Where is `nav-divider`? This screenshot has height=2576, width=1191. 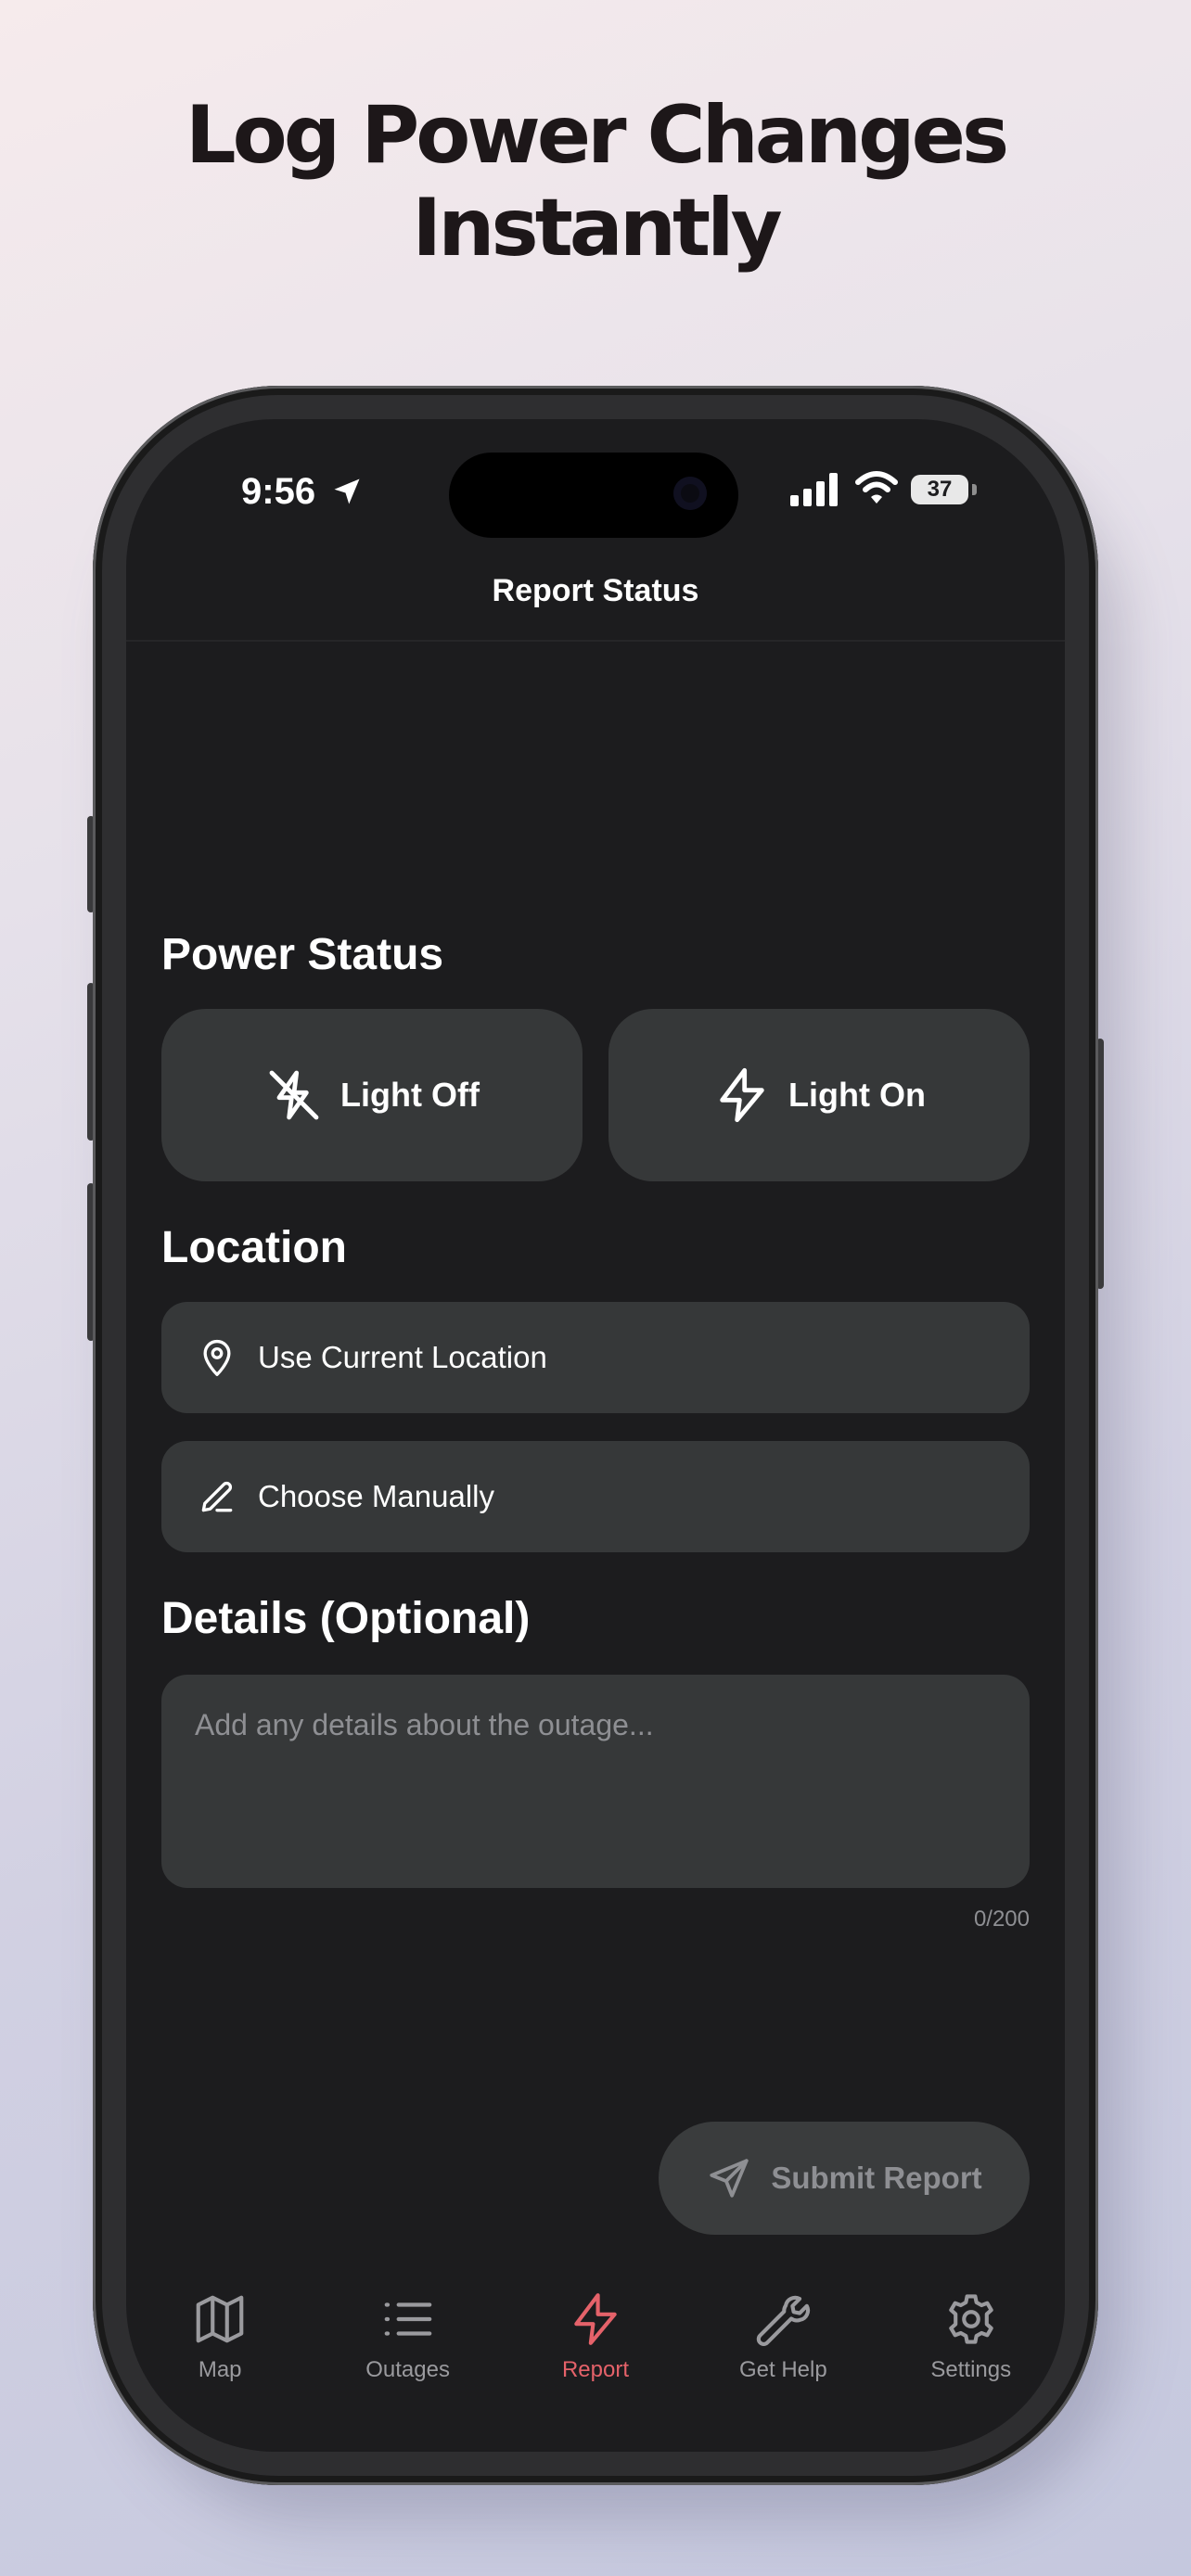 nav-divider is located at coordinates (595, 641).